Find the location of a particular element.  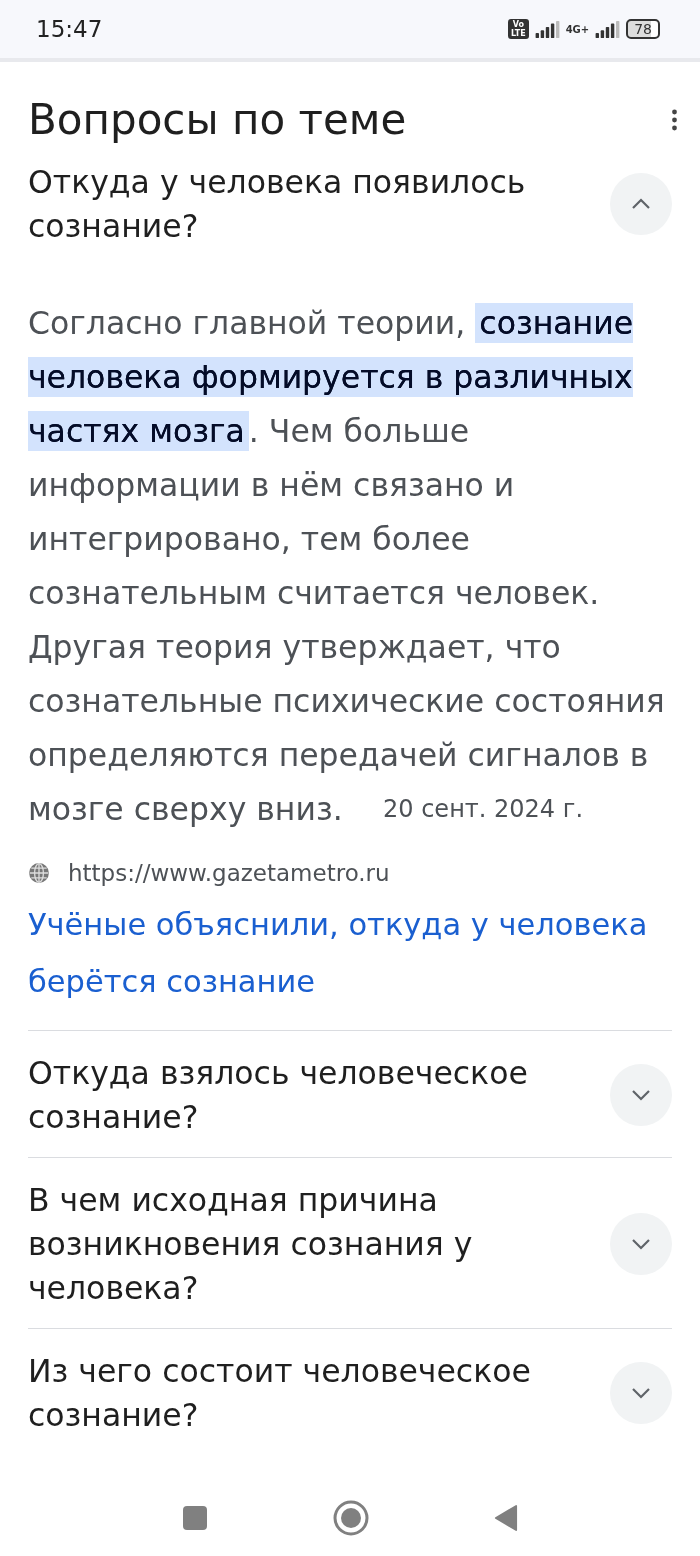

volte-badge: Vo LTE is located at coordinates (518, 29).